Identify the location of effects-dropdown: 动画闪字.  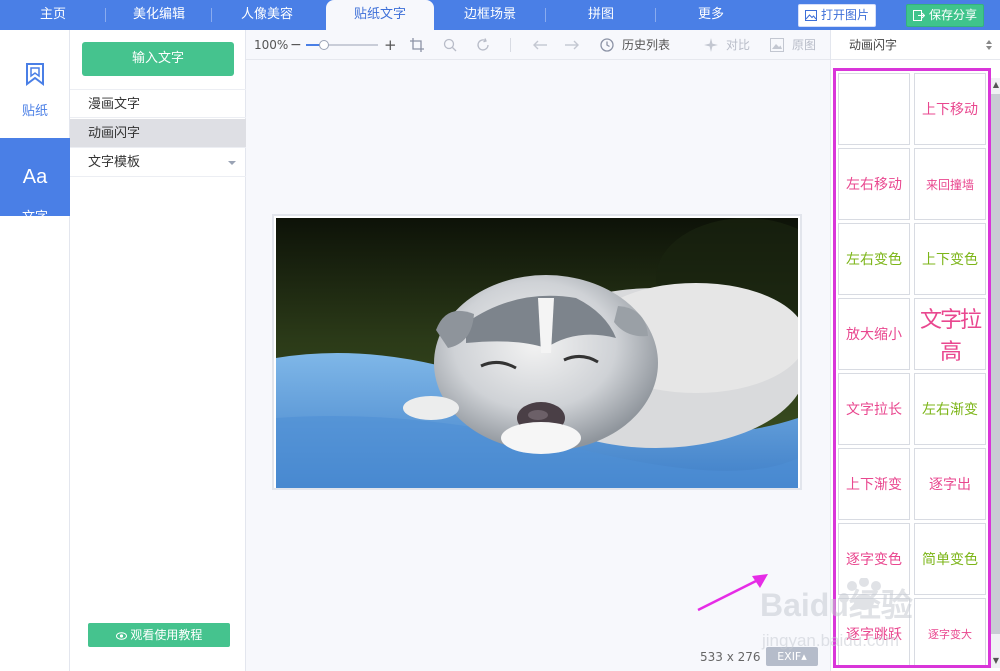
(915, 45).